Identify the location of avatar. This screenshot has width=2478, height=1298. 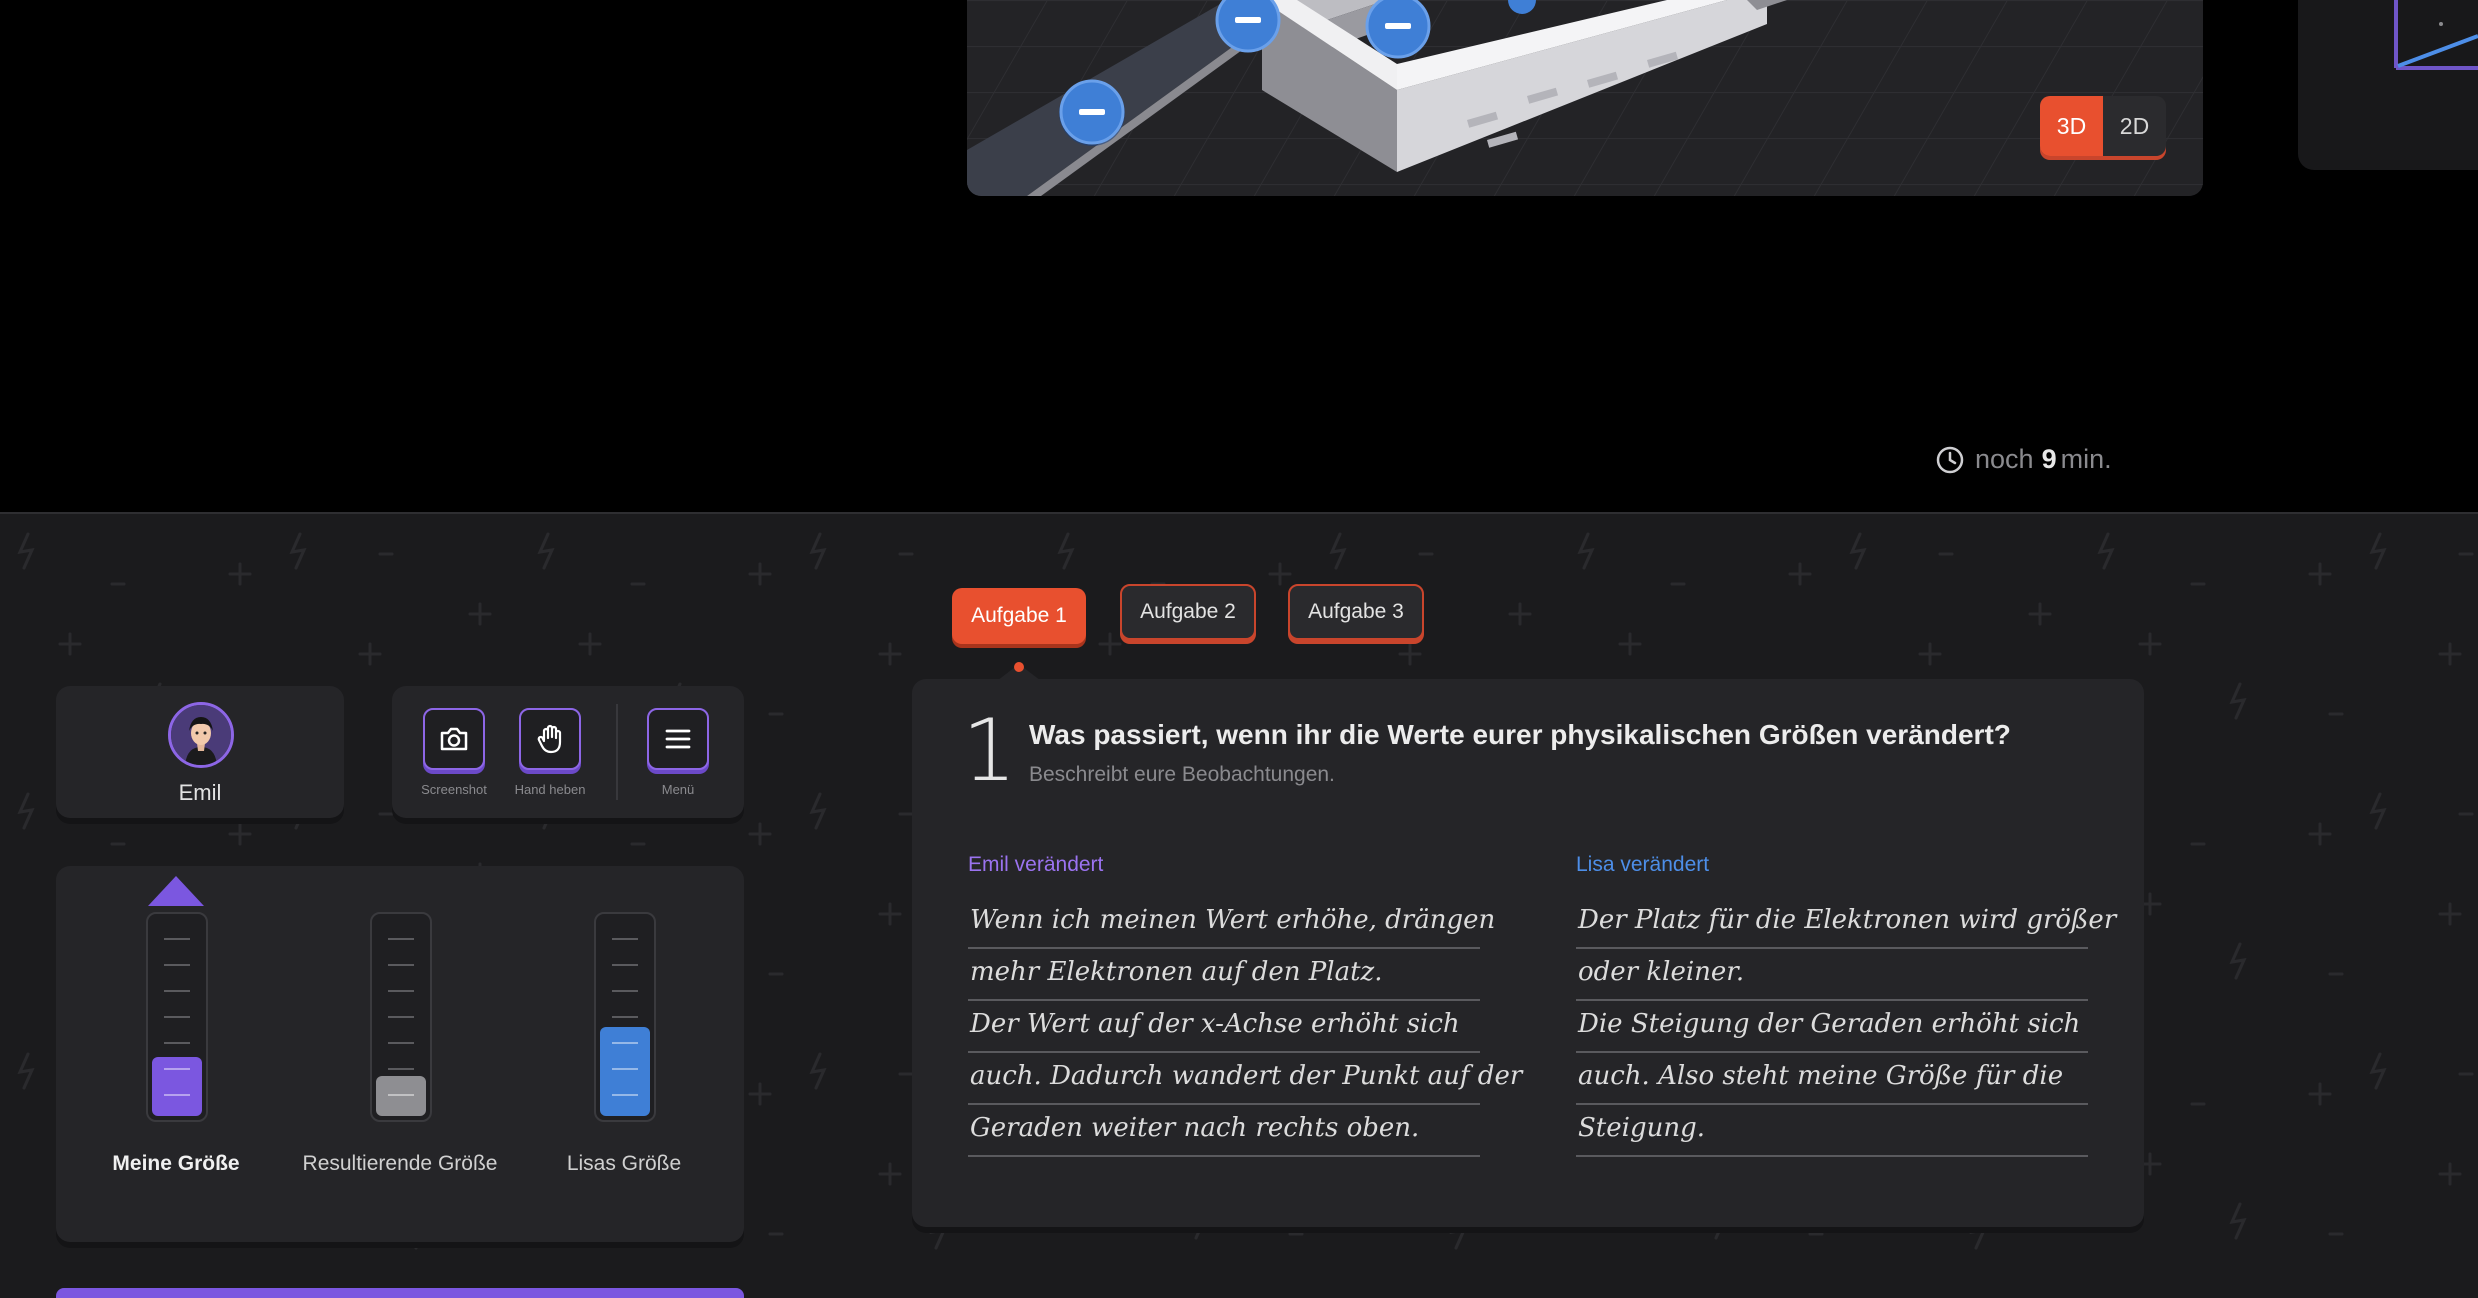
(201, 735).